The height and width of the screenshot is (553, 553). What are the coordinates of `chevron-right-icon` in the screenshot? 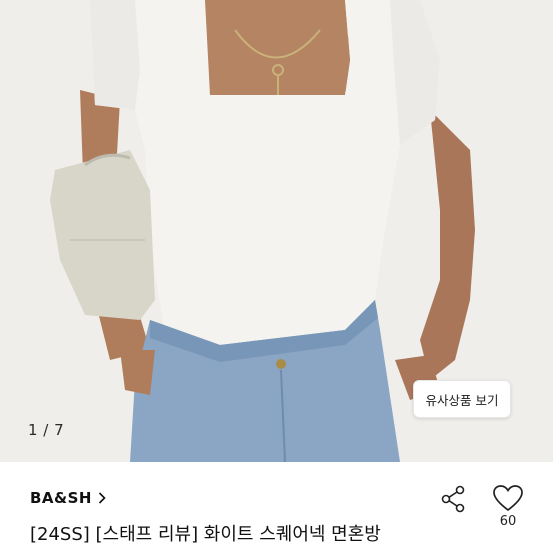 It's located at (102, 498).